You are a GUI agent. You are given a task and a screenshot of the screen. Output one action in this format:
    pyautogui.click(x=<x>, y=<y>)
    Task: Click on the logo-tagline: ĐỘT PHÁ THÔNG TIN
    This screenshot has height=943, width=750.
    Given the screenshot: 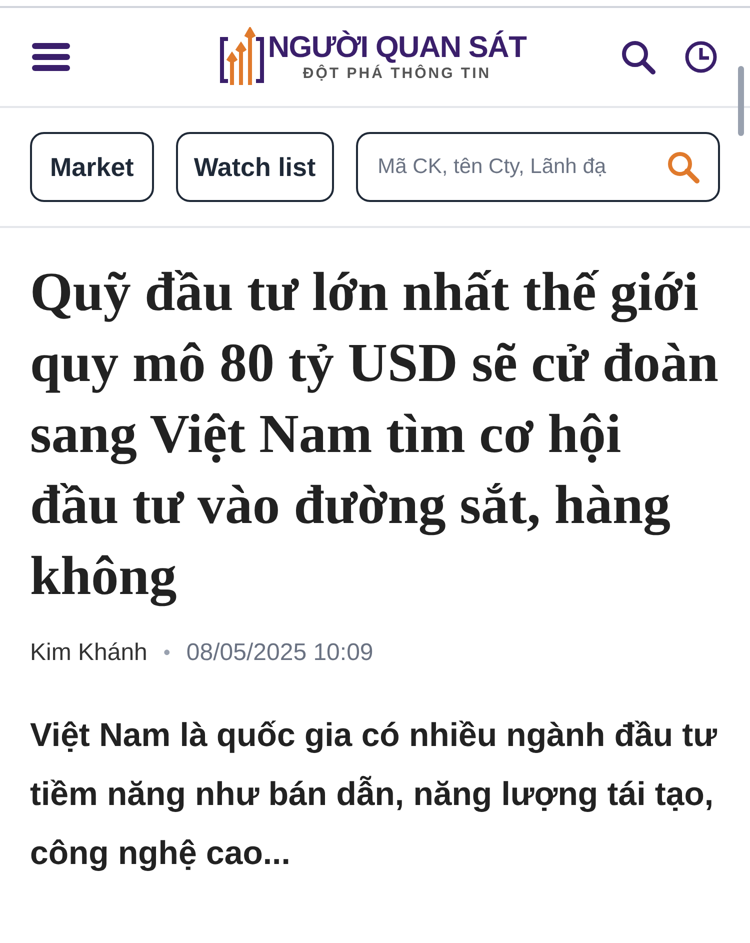 What is the action you would take?
    pyautogui.click(x=397, y=74)
    